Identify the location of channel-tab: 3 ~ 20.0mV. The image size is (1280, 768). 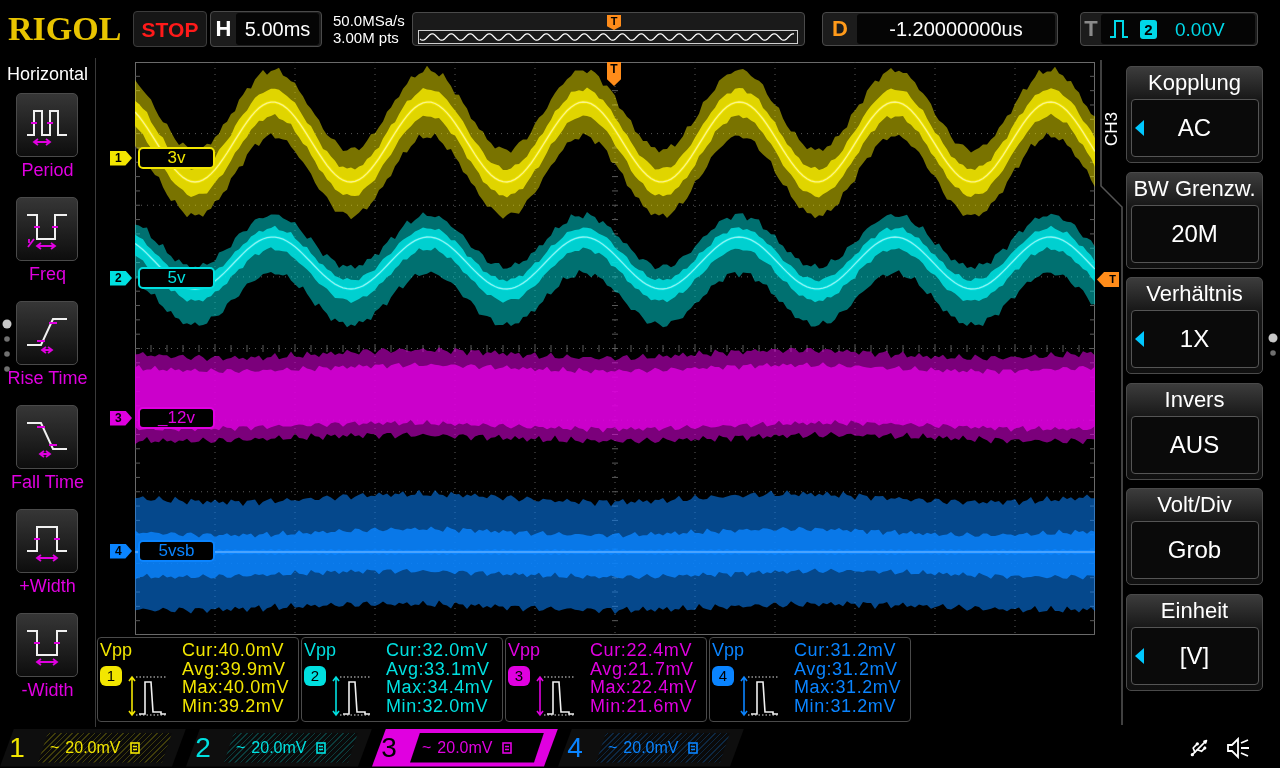
(465, 747).